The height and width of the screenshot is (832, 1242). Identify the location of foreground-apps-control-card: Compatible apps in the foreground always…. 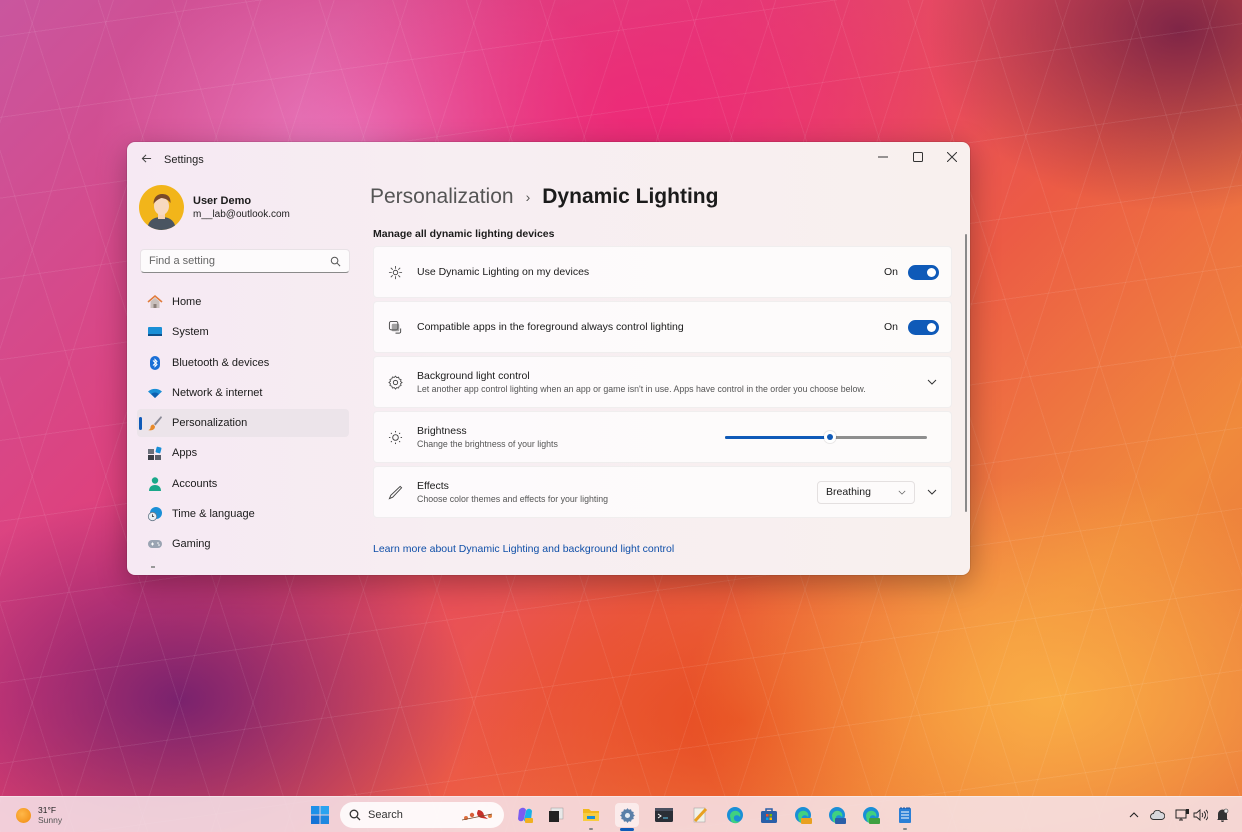
(662, 327).